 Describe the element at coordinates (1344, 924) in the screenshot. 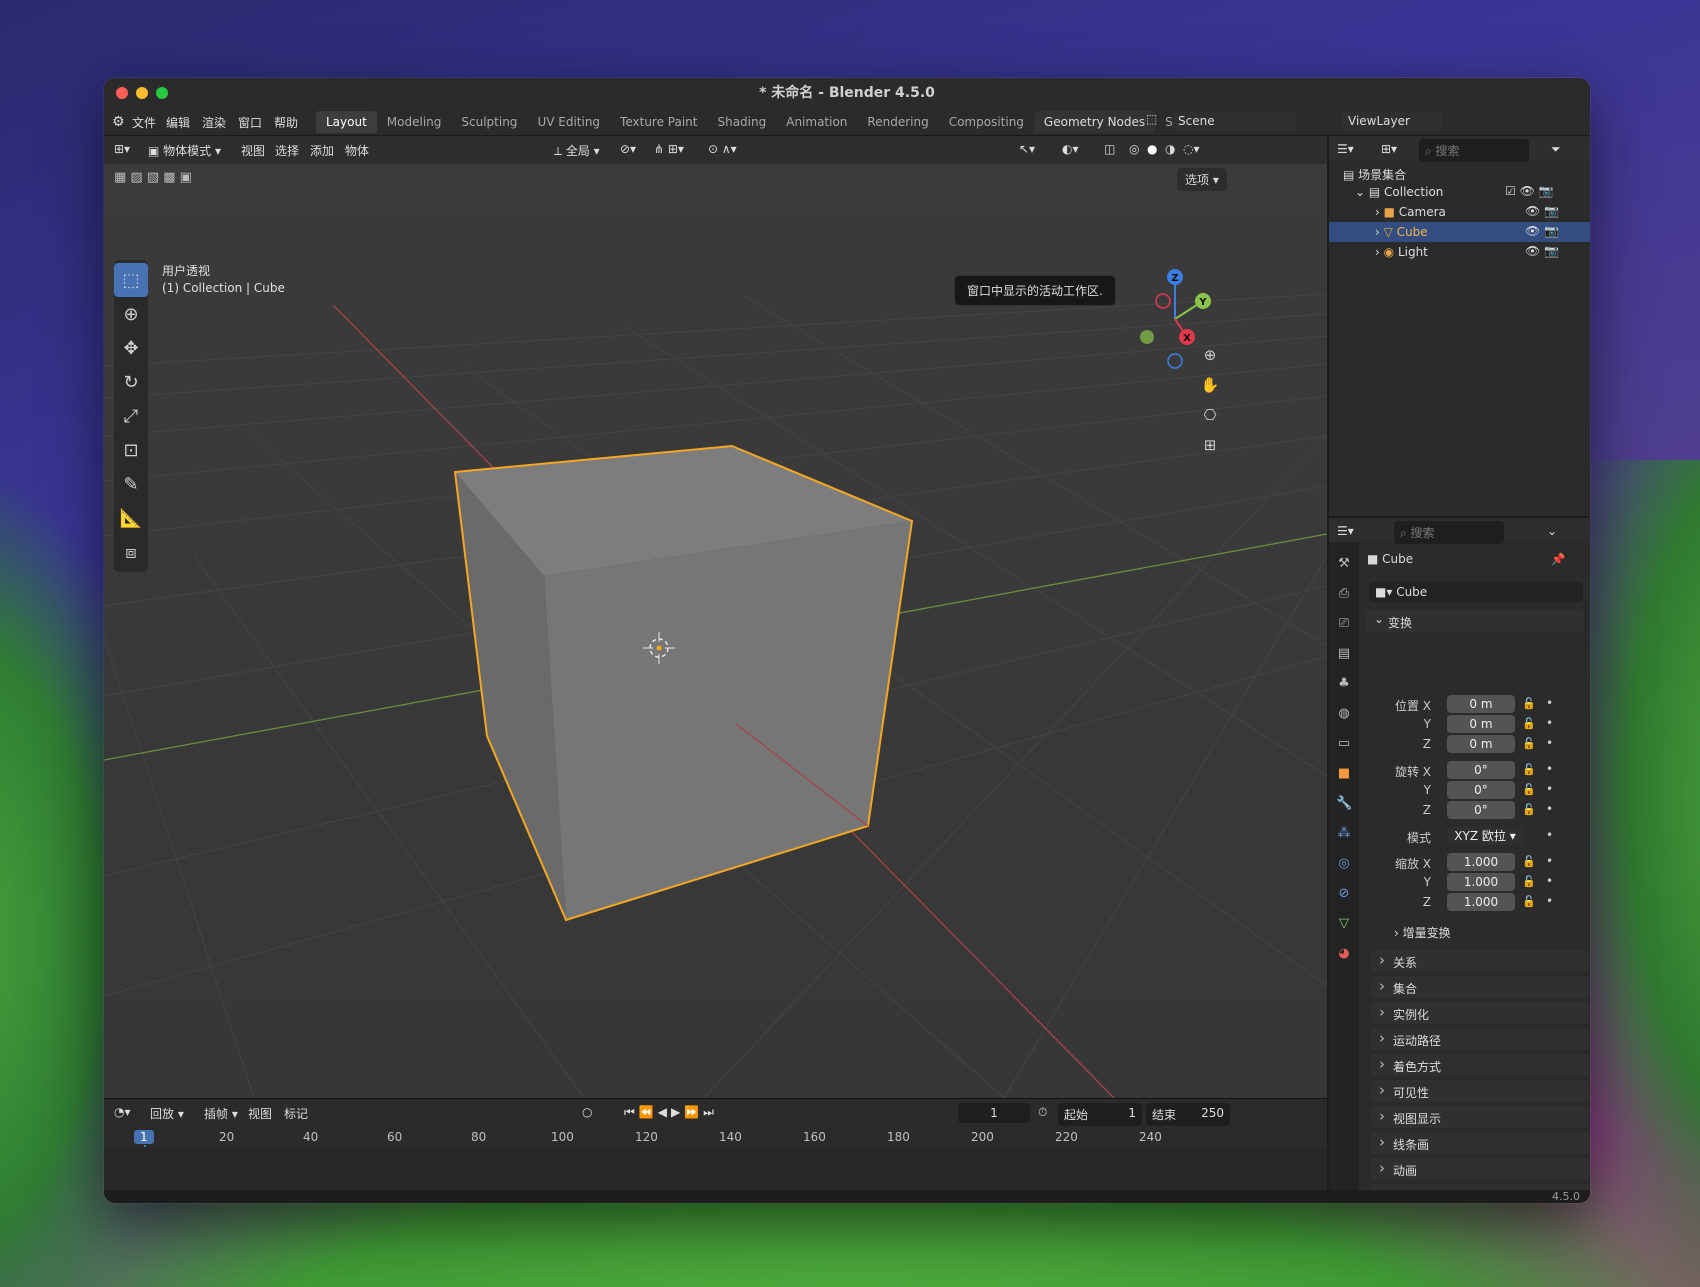

I see `data-tab-icon: ▽` at that location.